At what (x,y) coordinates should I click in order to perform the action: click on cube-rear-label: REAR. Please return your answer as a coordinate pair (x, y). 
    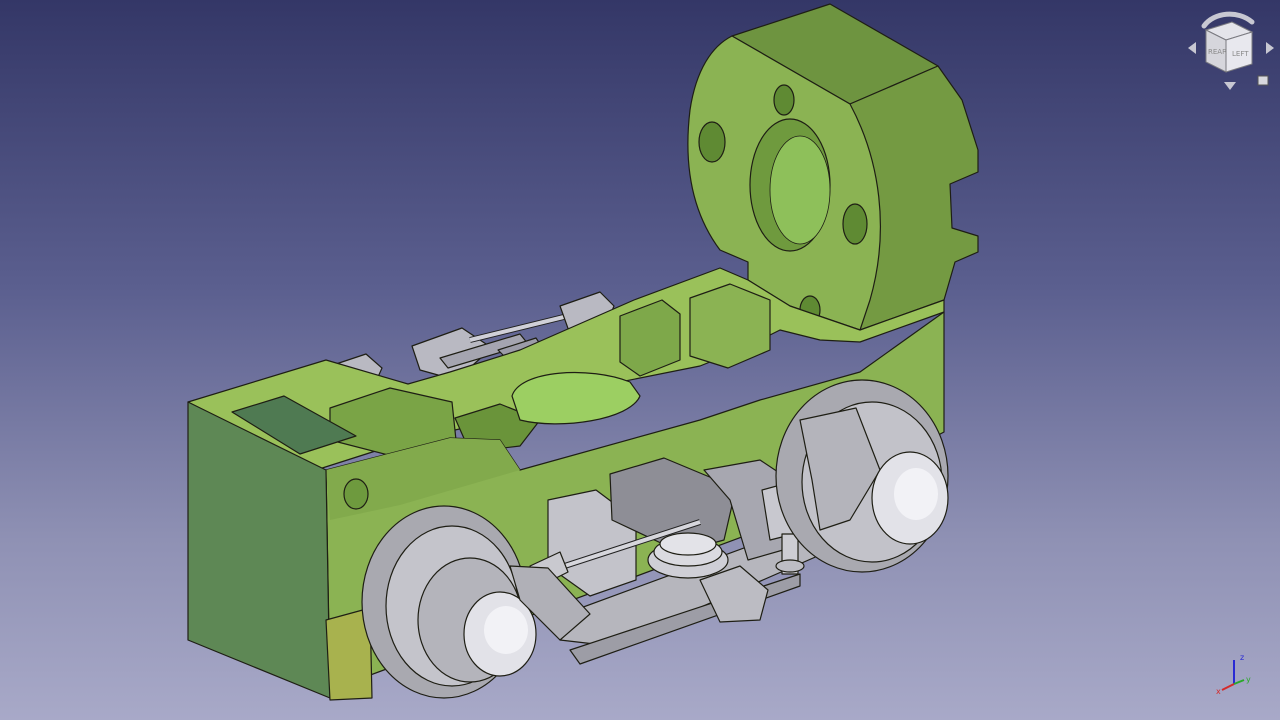
    Looking at the image, I should click on (1217, 52).